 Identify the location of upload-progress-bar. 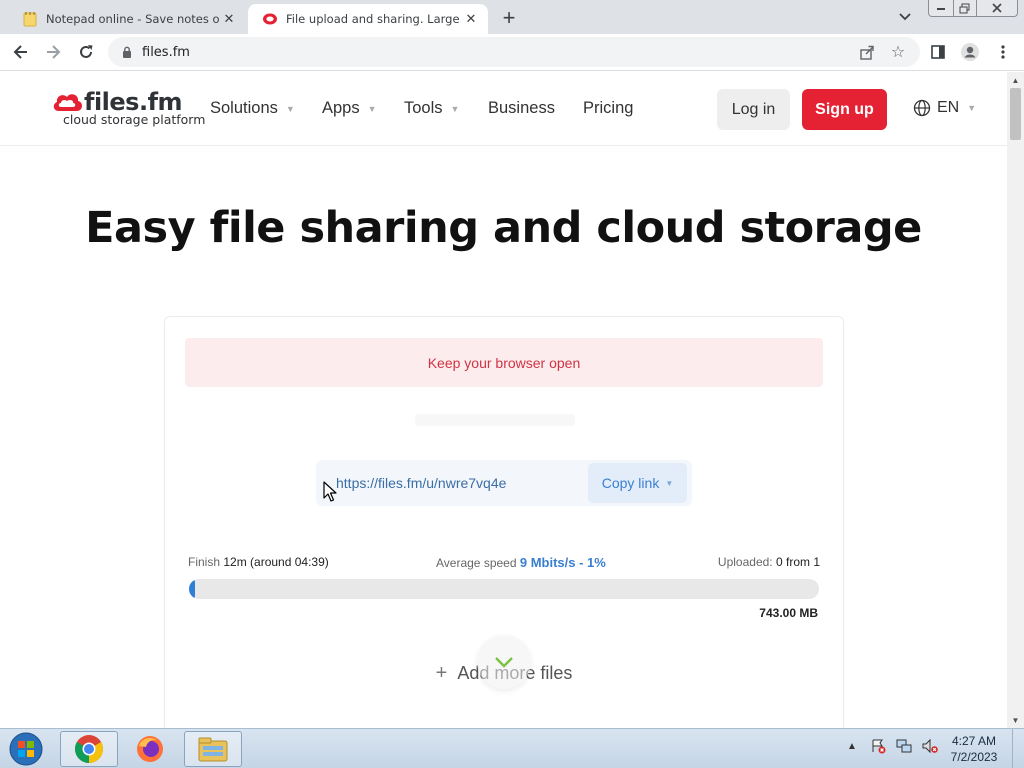
(504, 589).